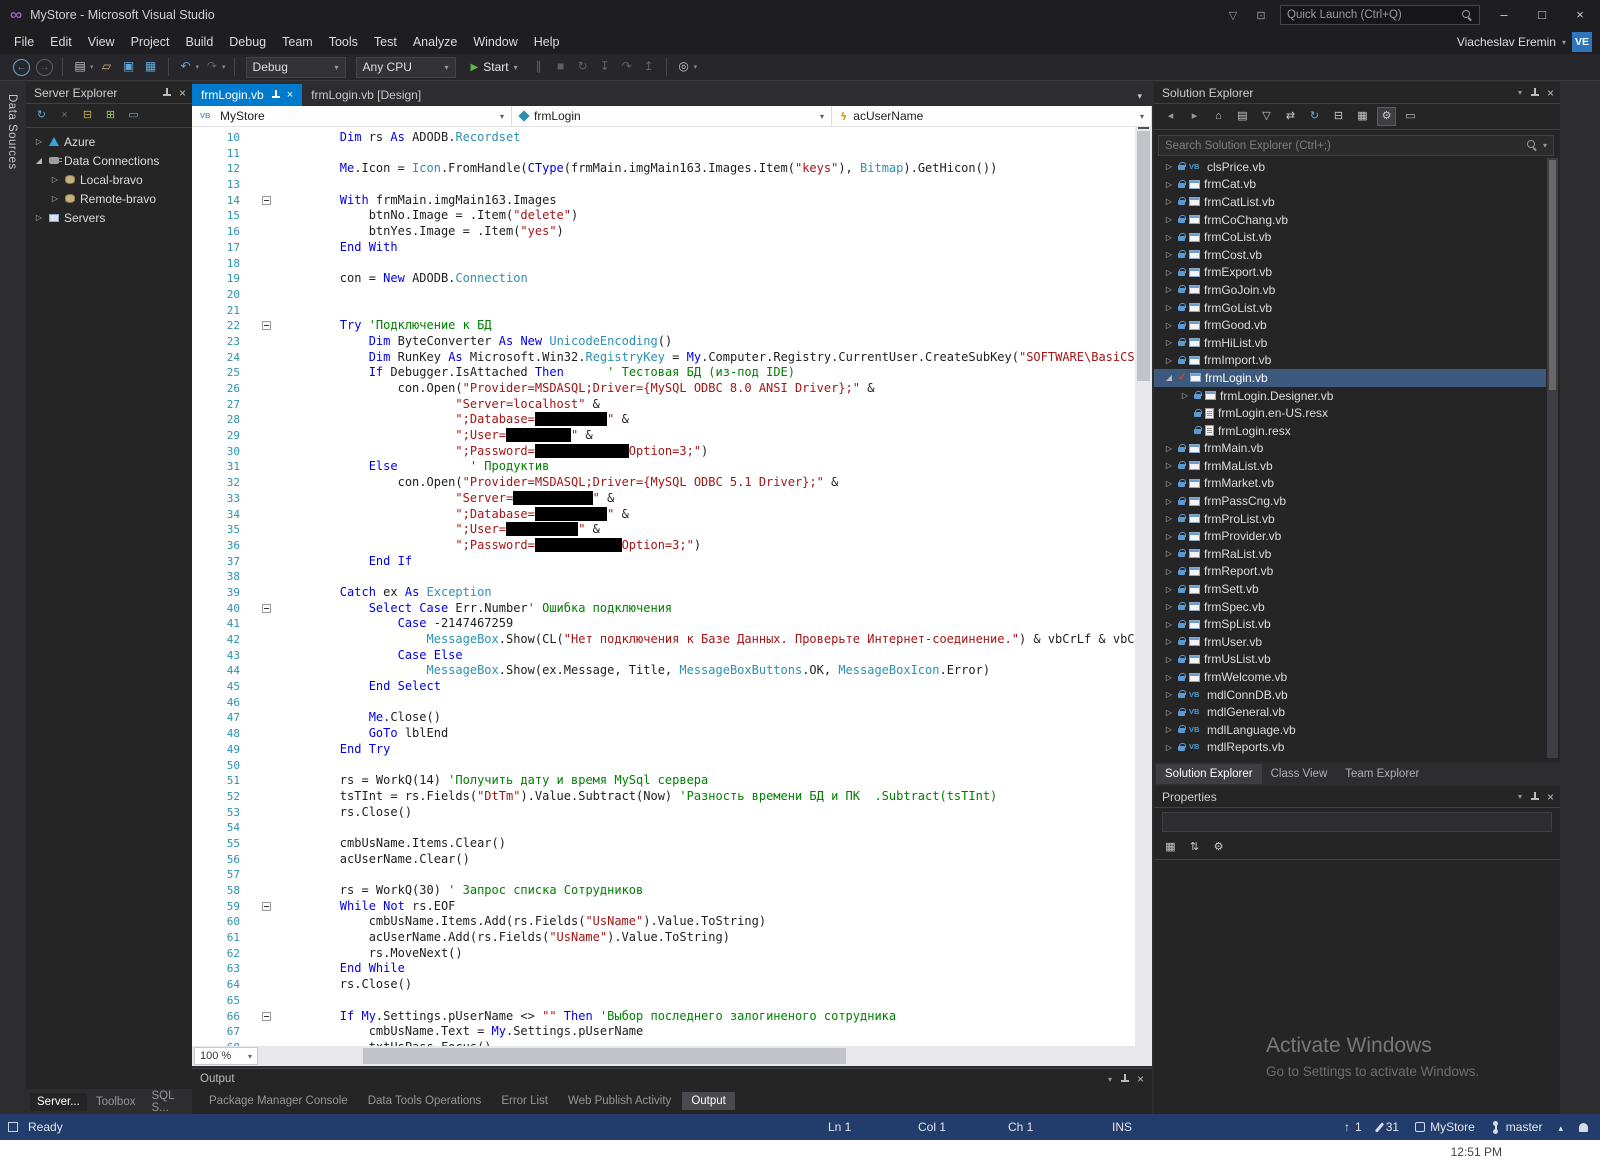 This screenshot has height=1168, width=1600. Describe the element at coordinates (663, 216) in the screenshot. I see `code-line: 15 btnNo.Image = .Item("delete")` at that location.